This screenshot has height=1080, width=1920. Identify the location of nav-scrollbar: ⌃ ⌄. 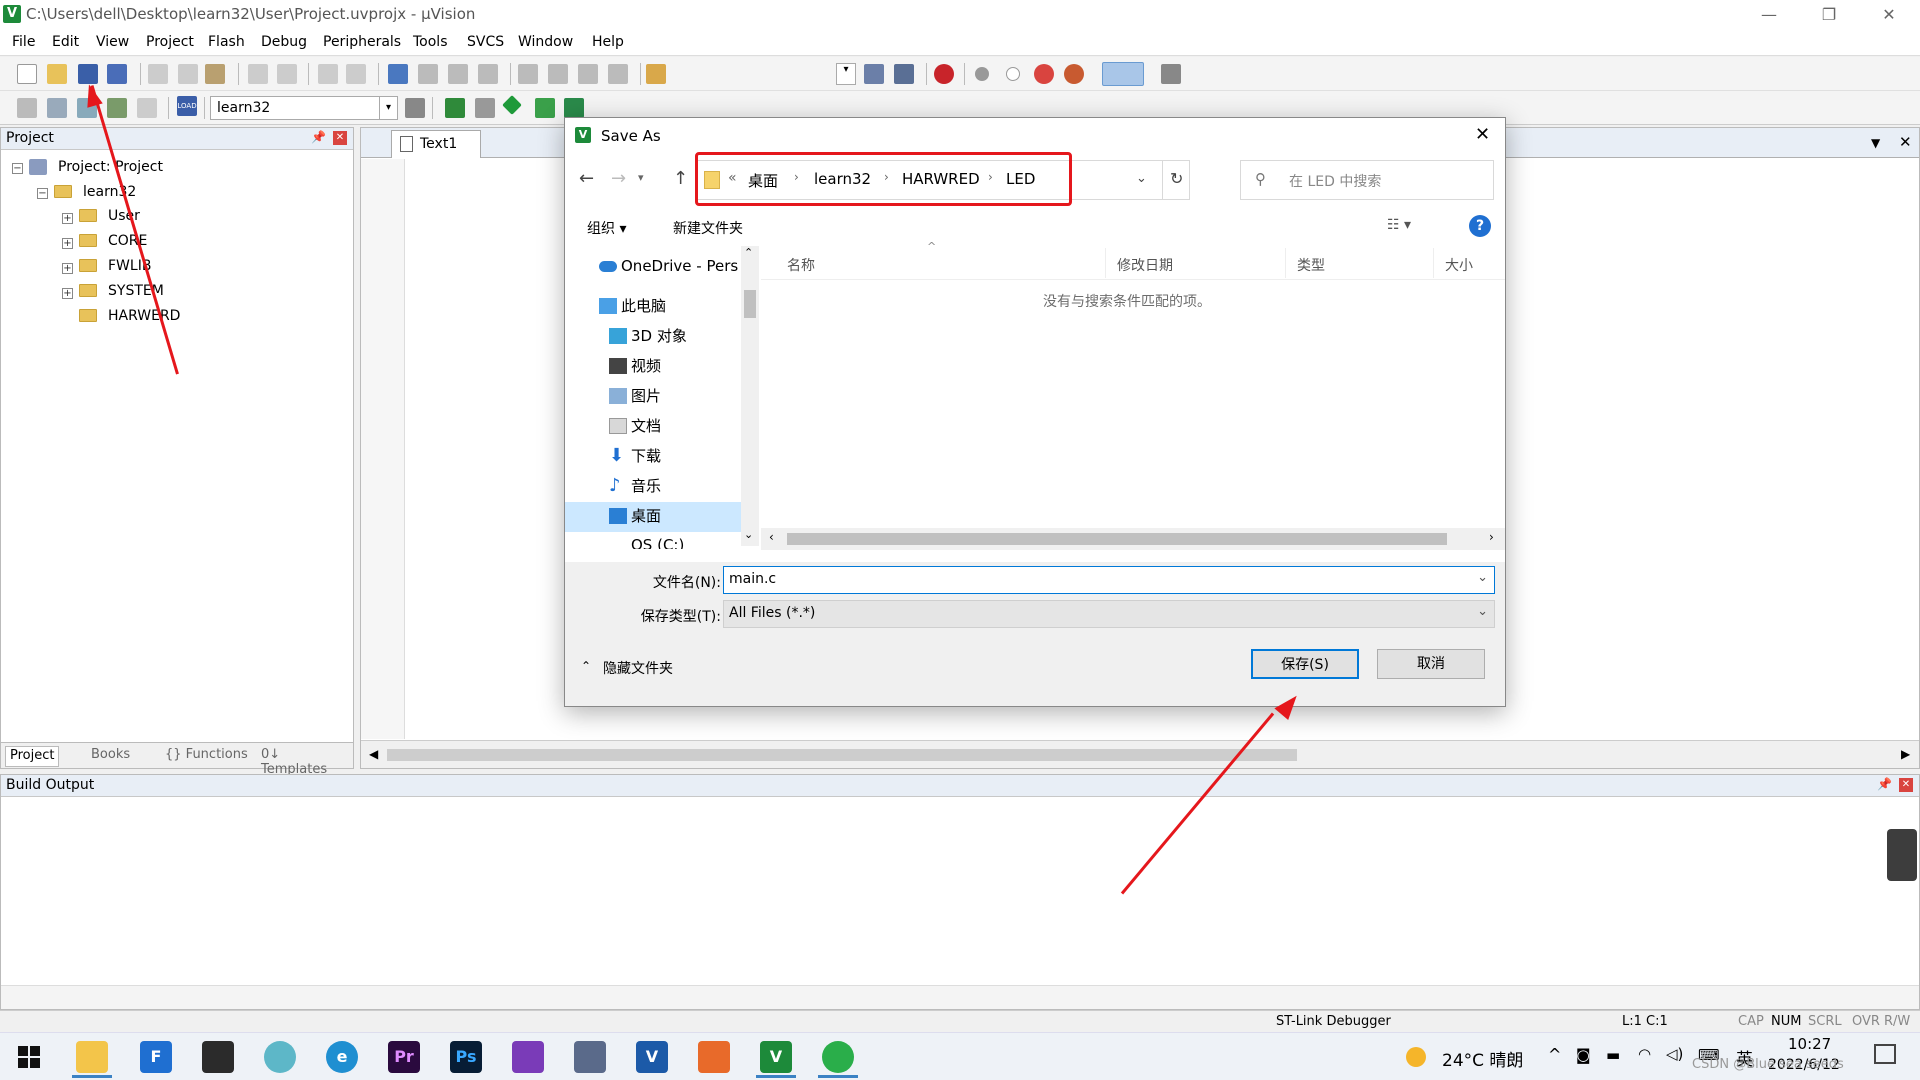
(750, 396).